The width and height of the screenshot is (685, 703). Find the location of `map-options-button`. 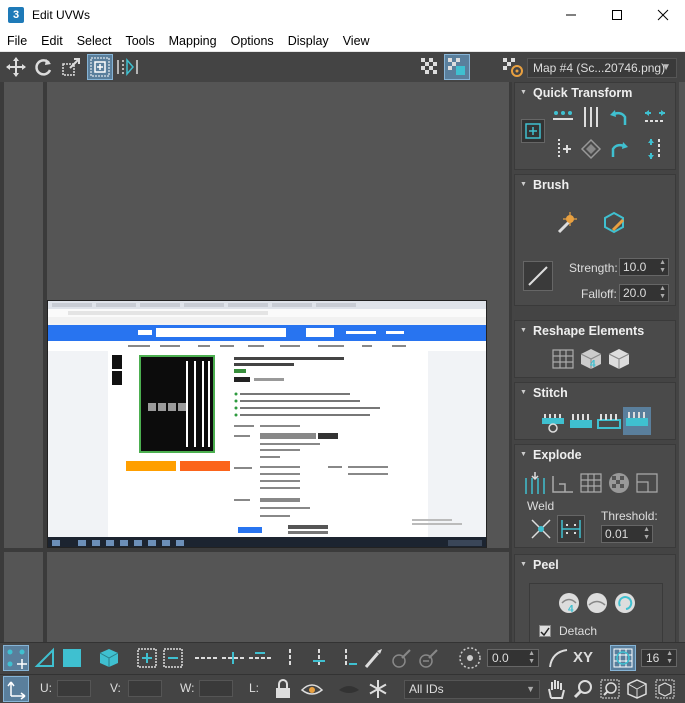

map-options-button is located at coordinates (513, 67).